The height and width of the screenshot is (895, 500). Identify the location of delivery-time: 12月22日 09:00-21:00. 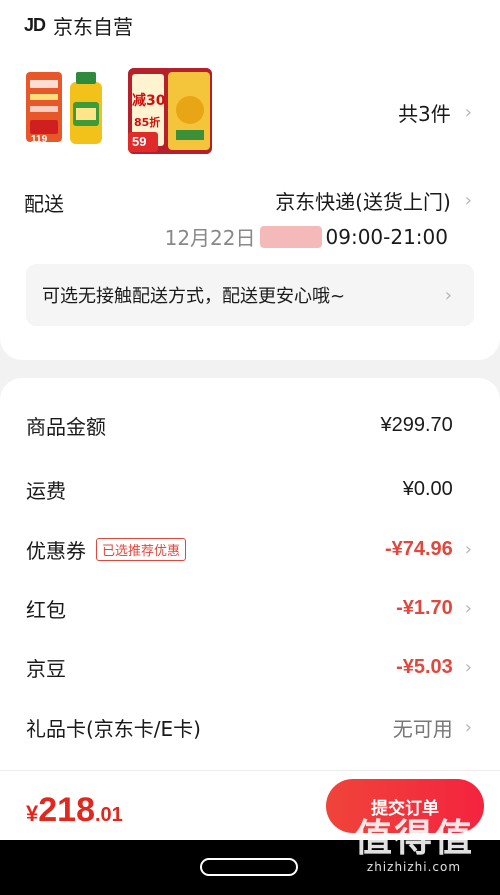
(306, 236).